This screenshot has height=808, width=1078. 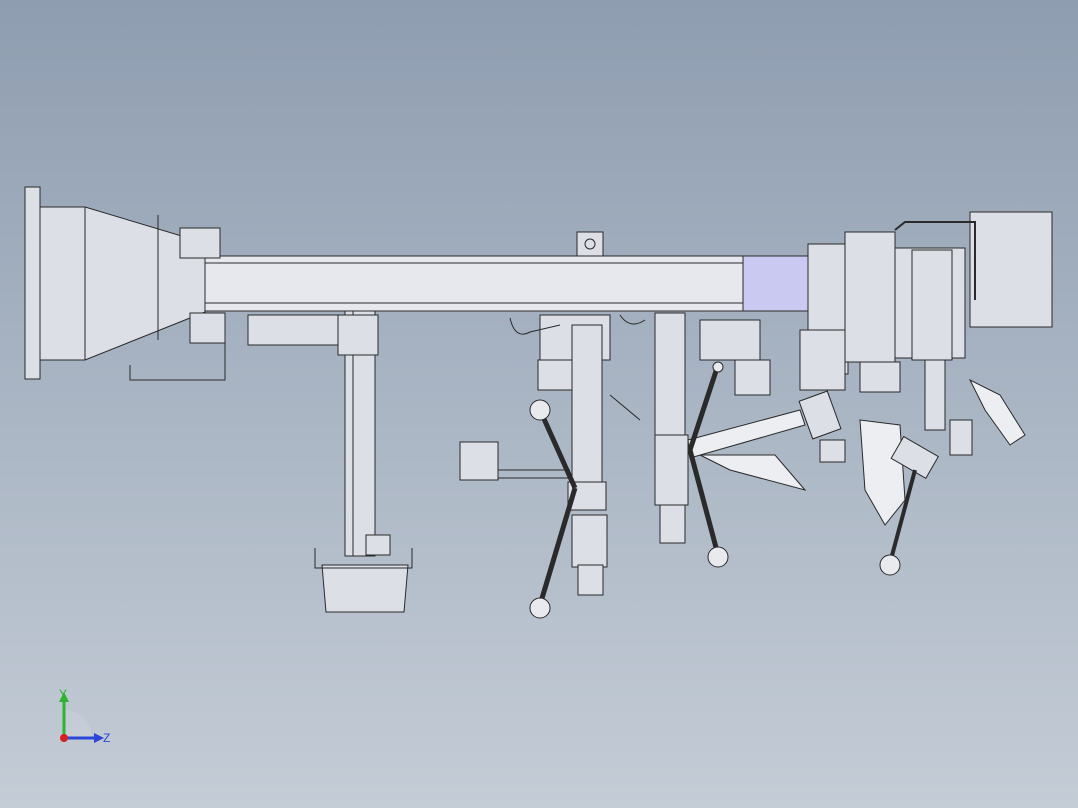 I want to click on x-axis-dot, so click(x=64, y=738).